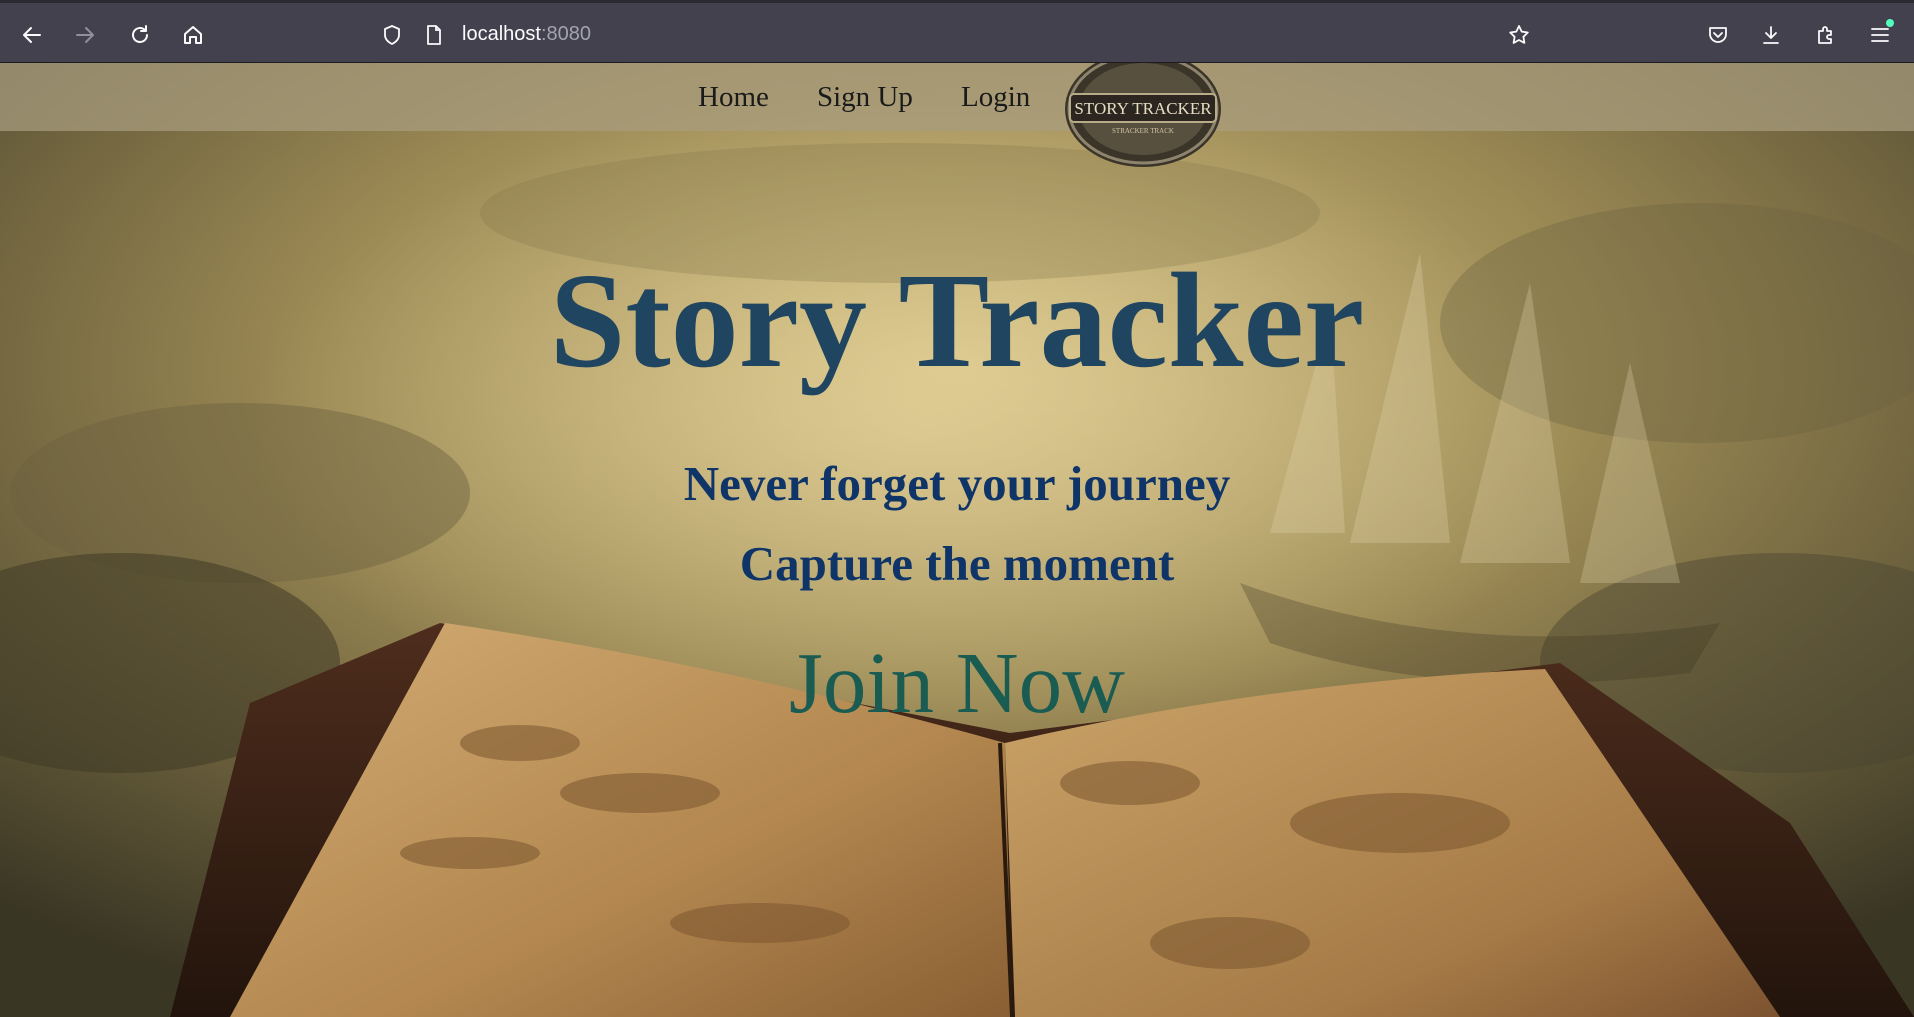  I want to click on home-button, so click(193, 35).